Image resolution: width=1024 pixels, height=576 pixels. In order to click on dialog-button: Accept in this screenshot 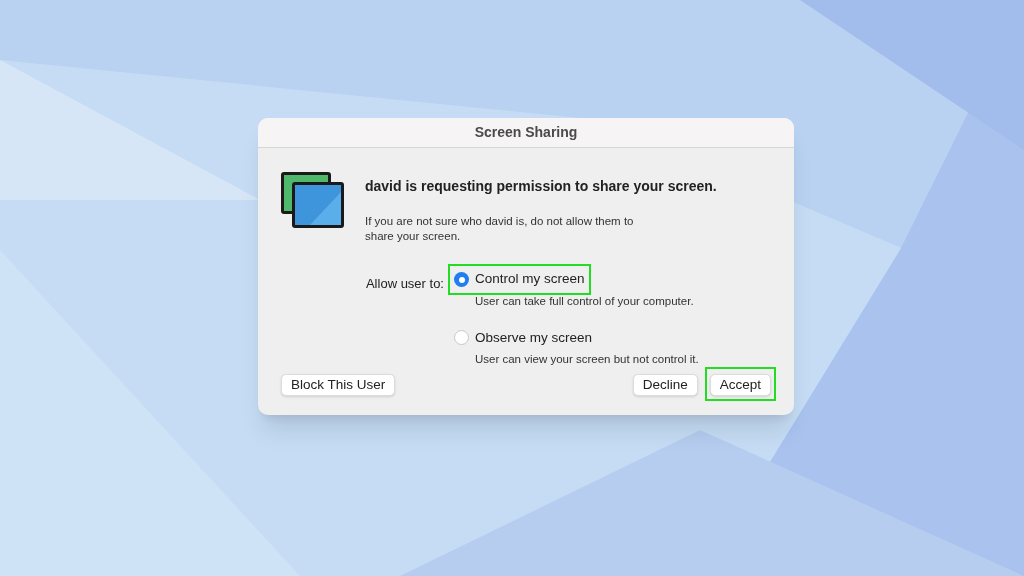, I will do `click(740, 384)`.